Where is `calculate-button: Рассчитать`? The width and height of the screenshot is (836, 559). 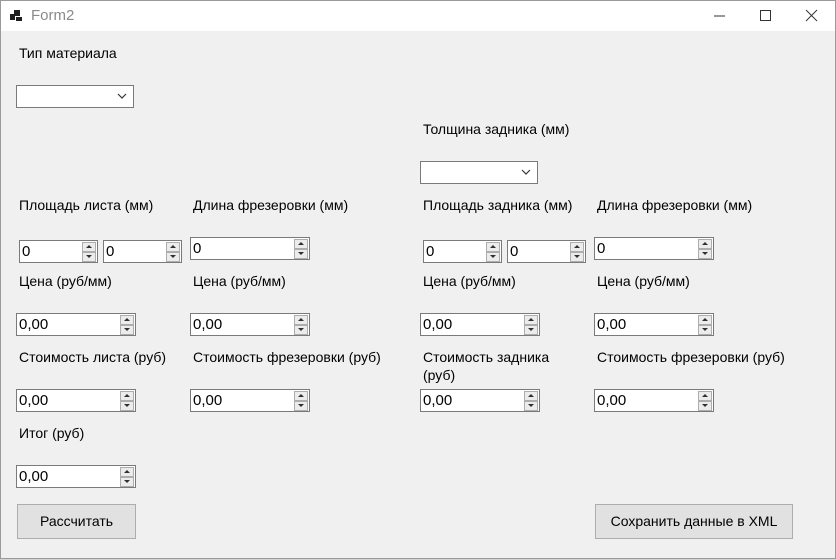
calculate-button: Рассчитать is located at coordinates (76, 521).